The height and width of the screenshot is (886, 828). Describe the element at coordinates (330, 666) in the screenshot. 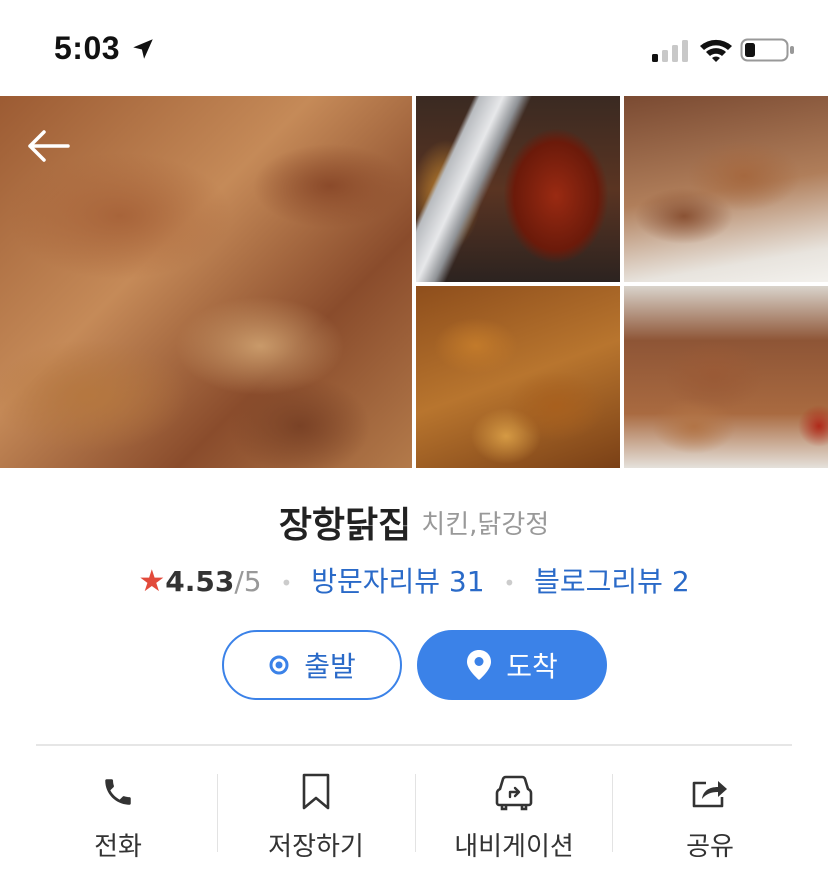

I see `start-button-label: 출발` at that location.